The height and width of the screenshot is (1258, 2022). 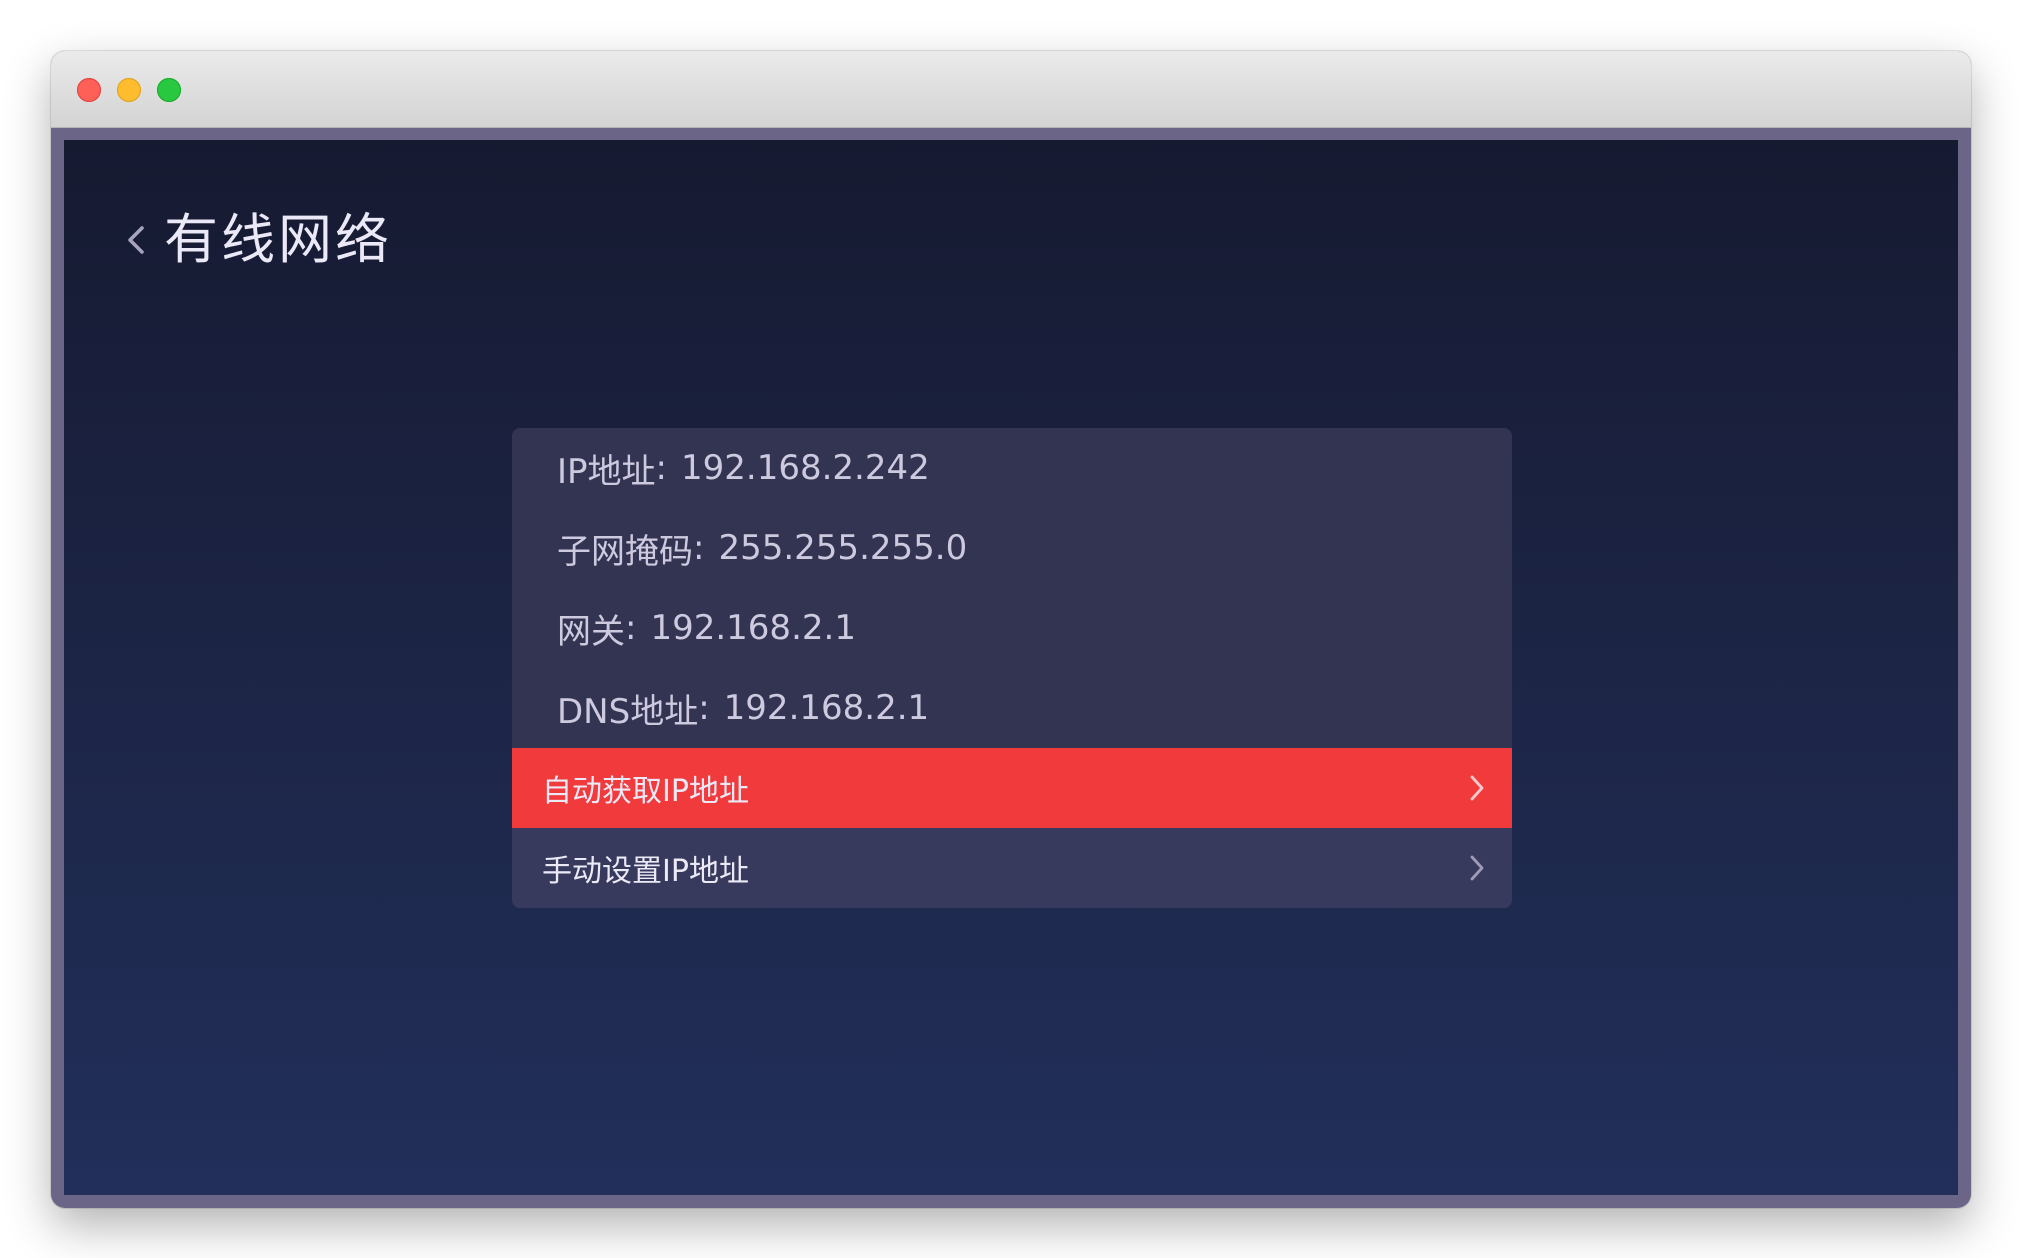 I want to click on info-label: DNS地址, so click(x=628, y=711).